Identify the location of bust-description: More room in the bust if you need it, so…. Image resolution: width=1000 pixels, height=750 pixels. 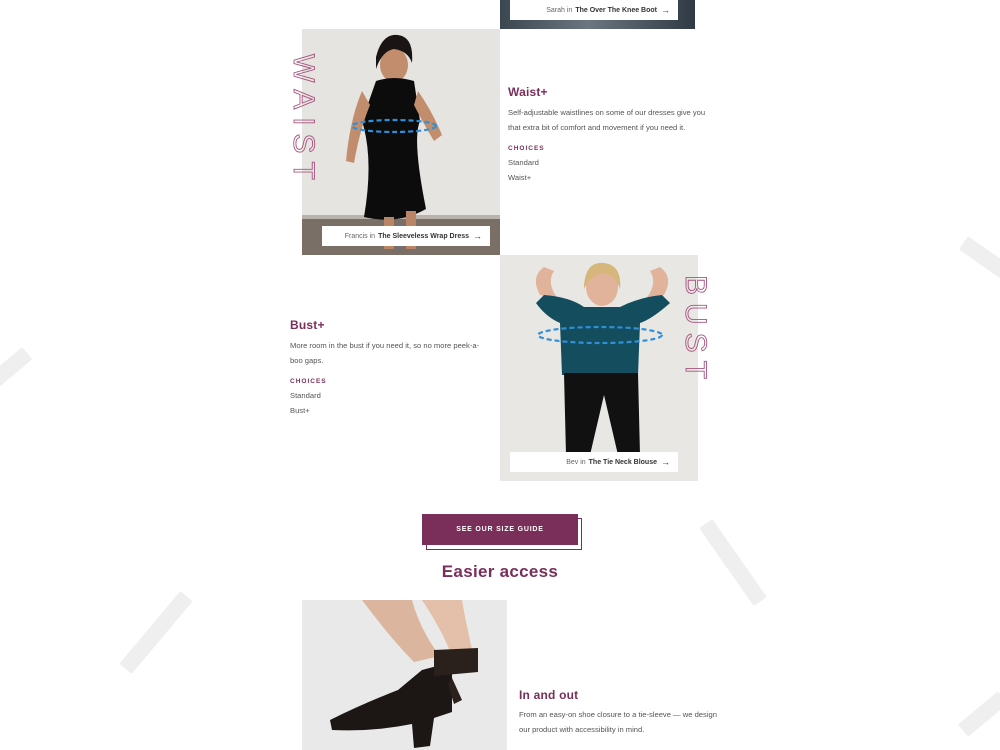
(385, 353).